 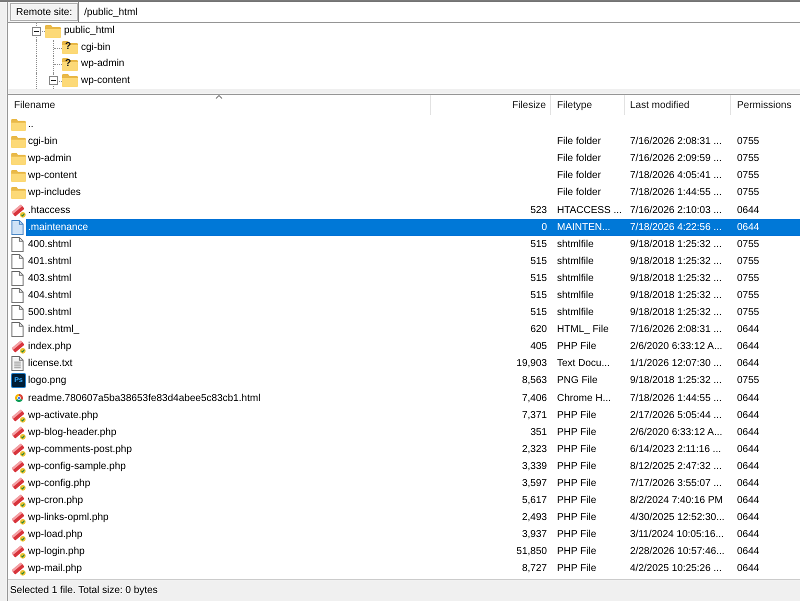 I want to click on tree-item: public_html, so click(x=89, y=31).